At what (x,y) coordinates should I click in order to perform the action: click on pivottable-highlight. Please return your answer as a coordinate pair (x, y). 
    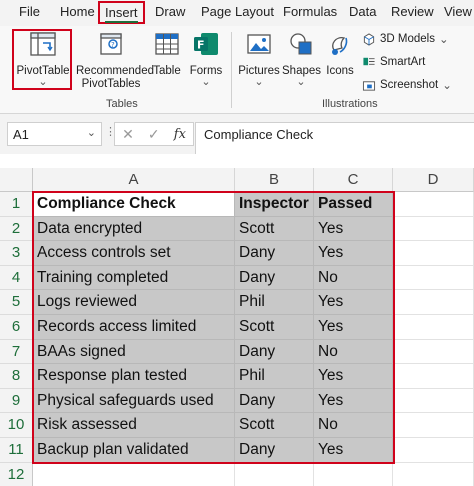
    Looking at the image, I should click on (42, 59).